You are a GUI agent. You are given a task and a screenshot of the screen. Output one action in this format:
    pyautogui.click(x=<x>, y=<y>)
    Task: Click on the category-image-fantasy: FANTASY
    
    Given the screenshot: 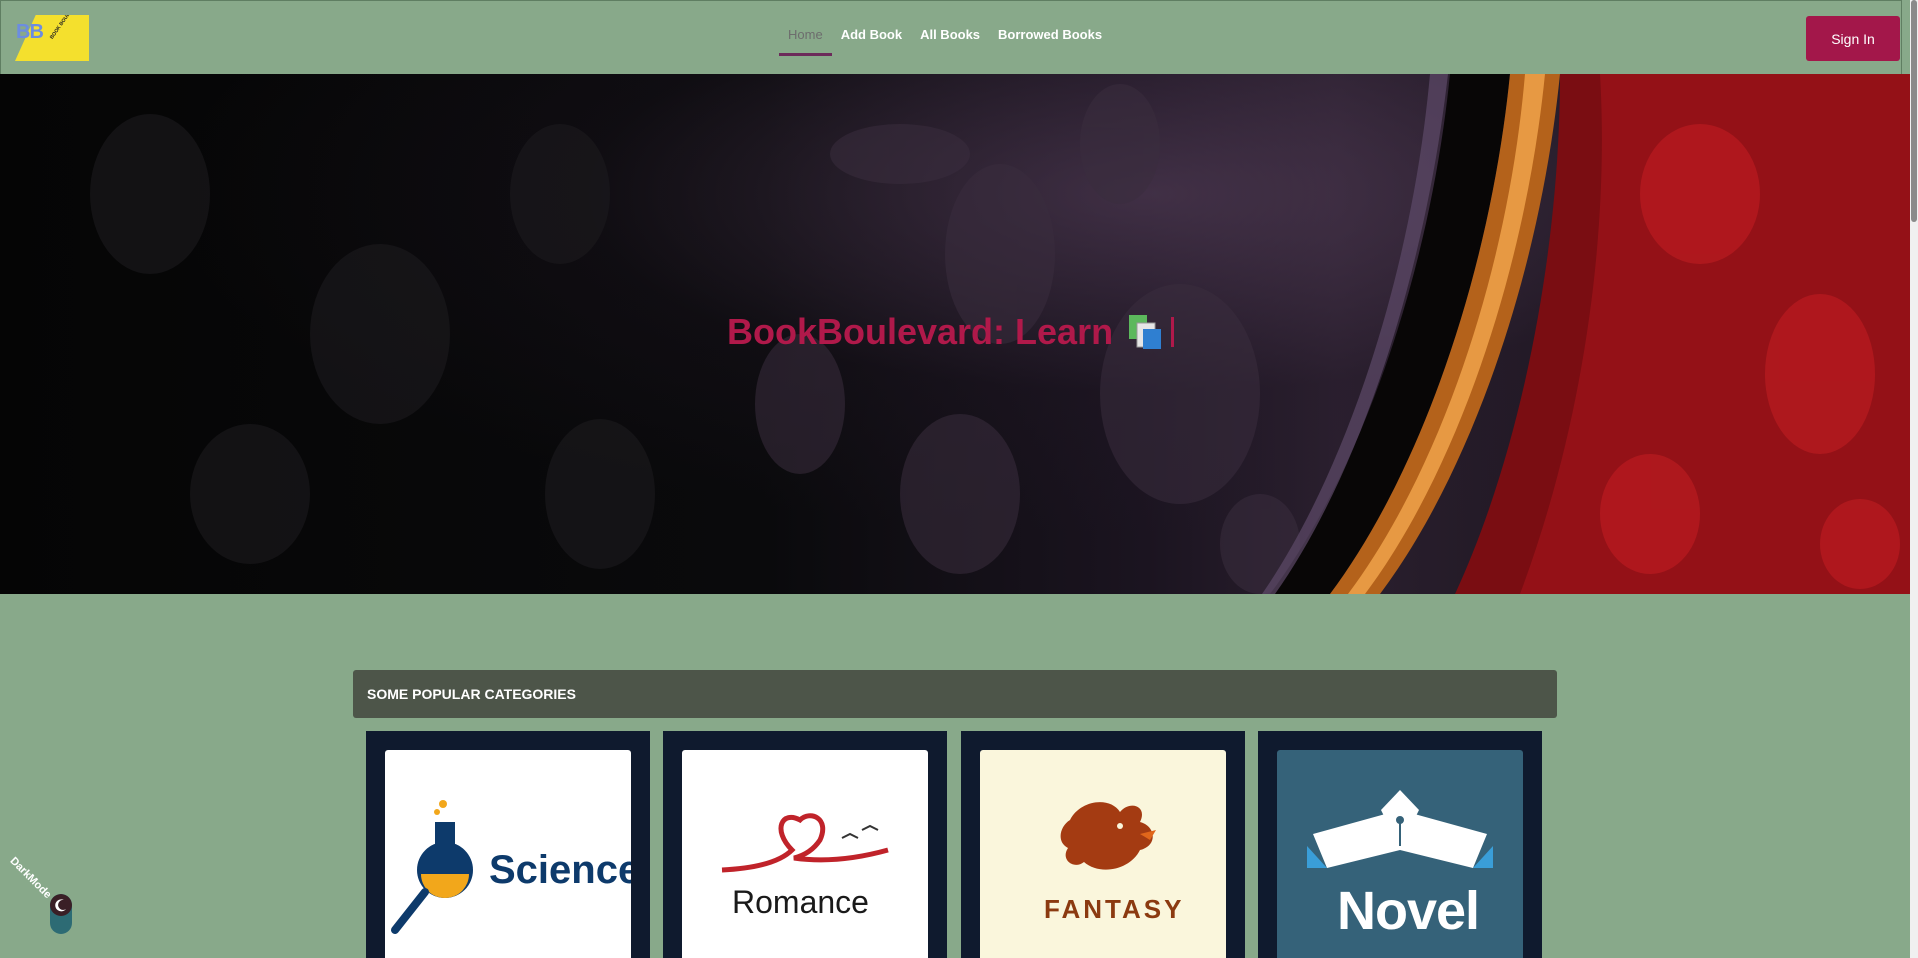 What is the action you would take?
    pyautogui.click(x=1103, y=854)
    